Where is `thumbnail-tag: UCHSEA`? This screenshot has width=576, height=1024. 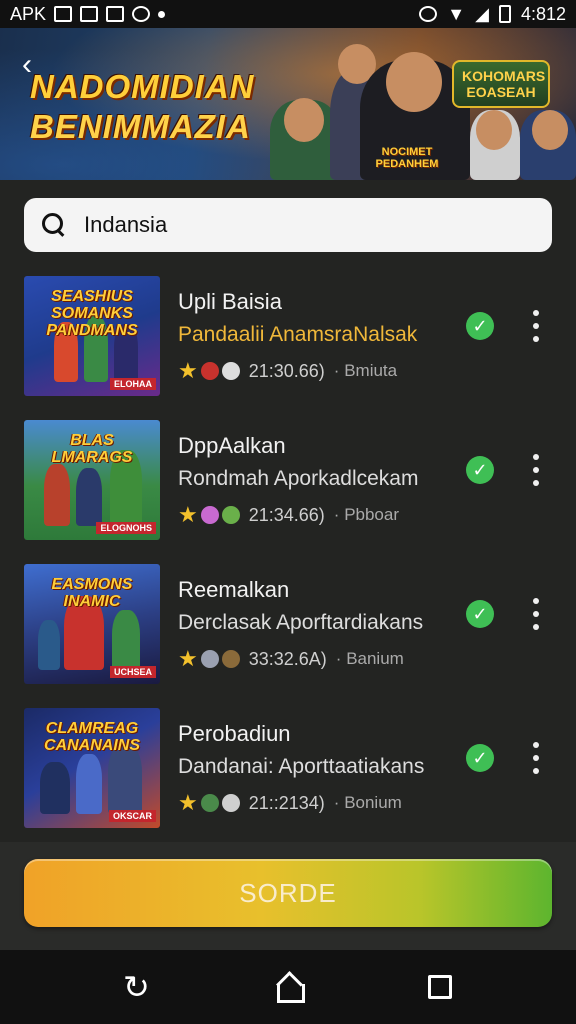
thumbnail-tag: UCHSEA is located at coordinates (132, 672).